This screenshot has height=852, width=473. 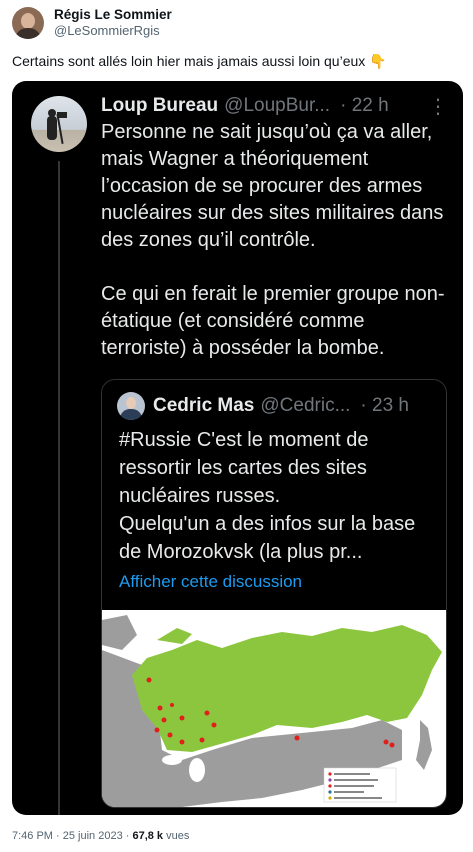 What do you see at coordinates (148, 836) in the screenshot?
I see `views-count: 67,8 k` at bounding box center [148, 836].